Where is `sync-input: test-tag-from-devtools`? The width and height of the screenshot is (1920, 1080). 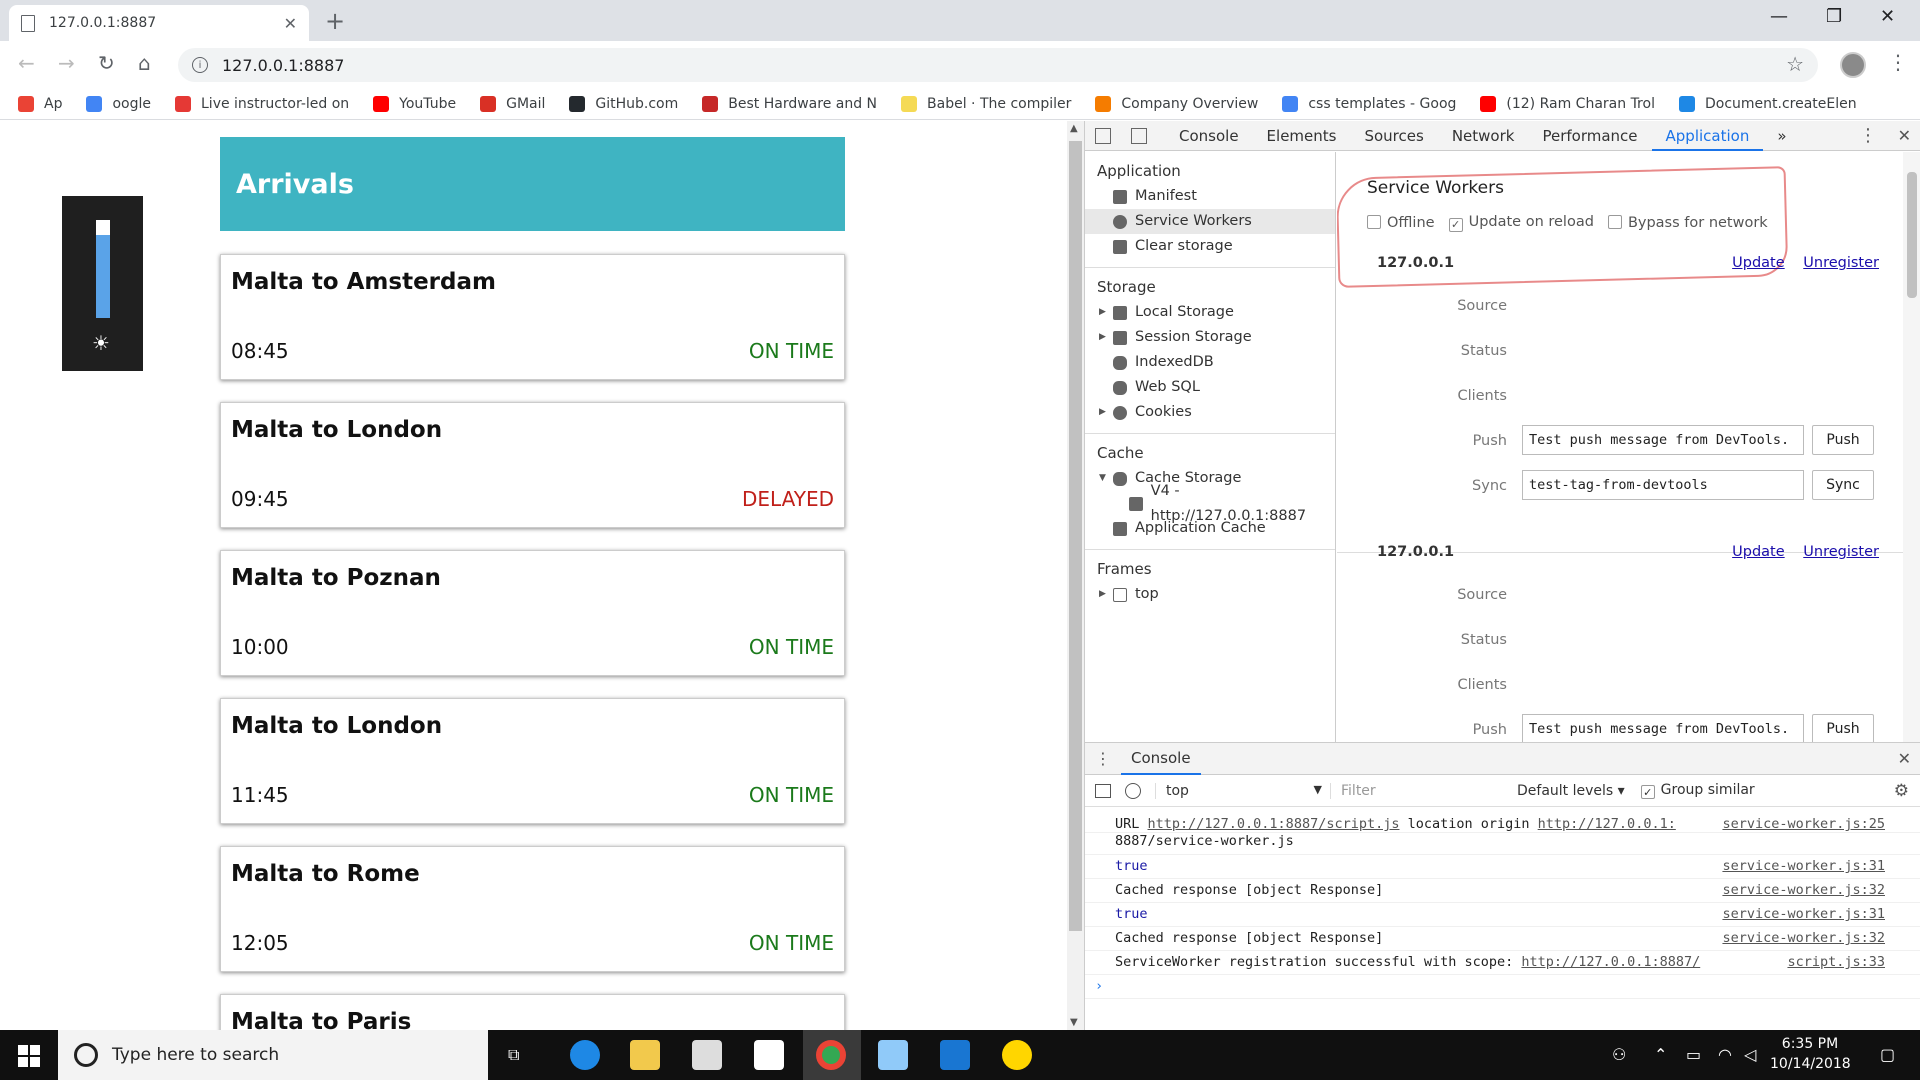 sync-input: test-tag-from-devtools is located at coordinates (1663, 485).